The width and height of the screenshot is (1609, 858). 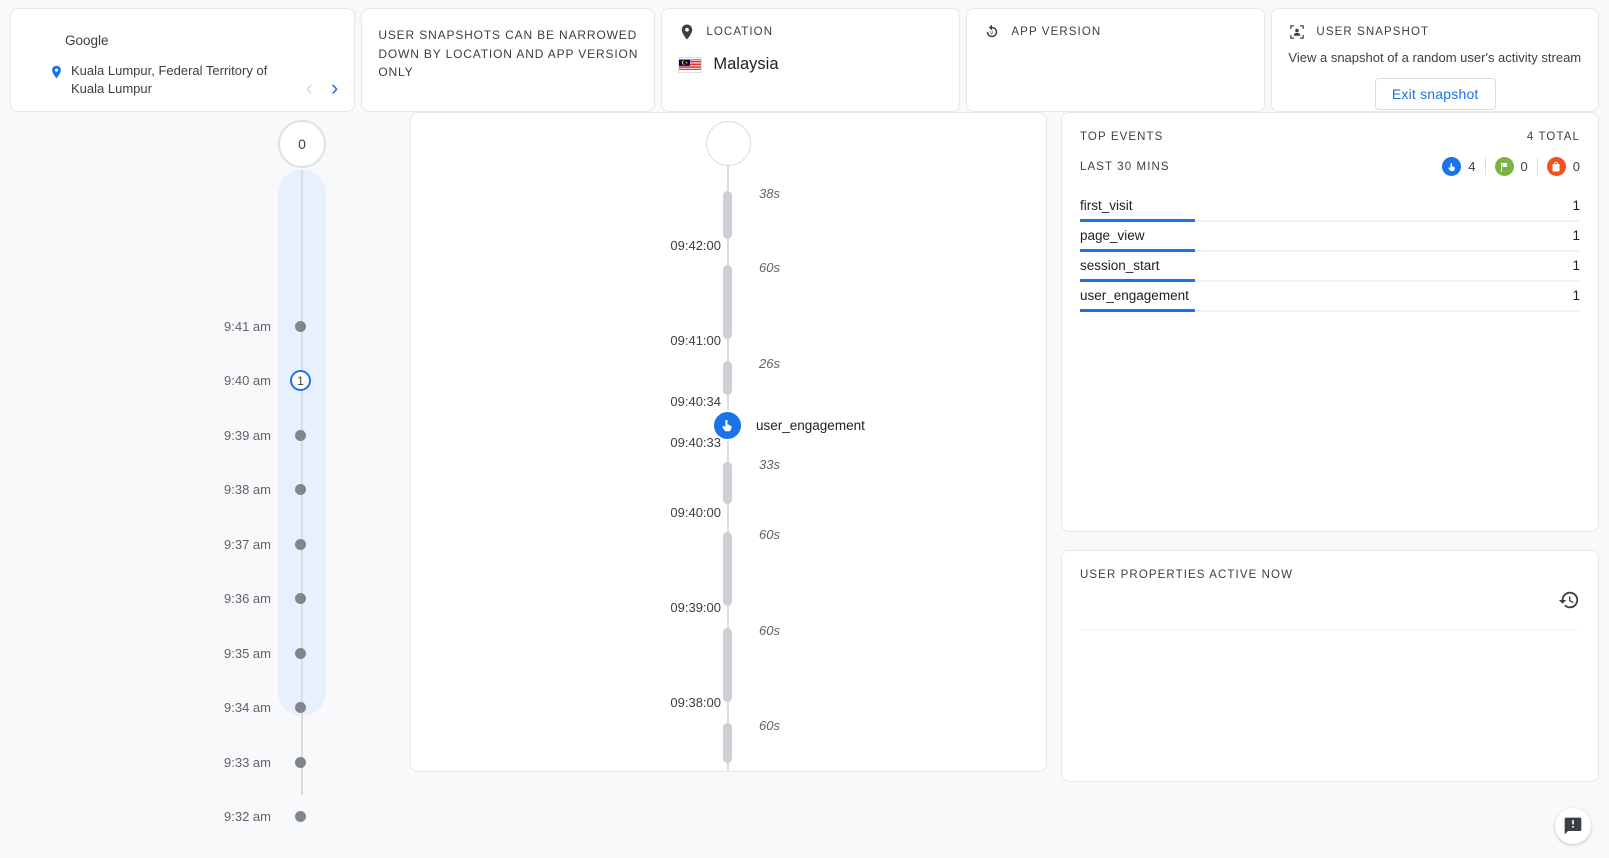 What do you see at coordinates (1120, 265) in the screenshot?
I see `top-event-label: session_start` at bounding box center [1120, 265].